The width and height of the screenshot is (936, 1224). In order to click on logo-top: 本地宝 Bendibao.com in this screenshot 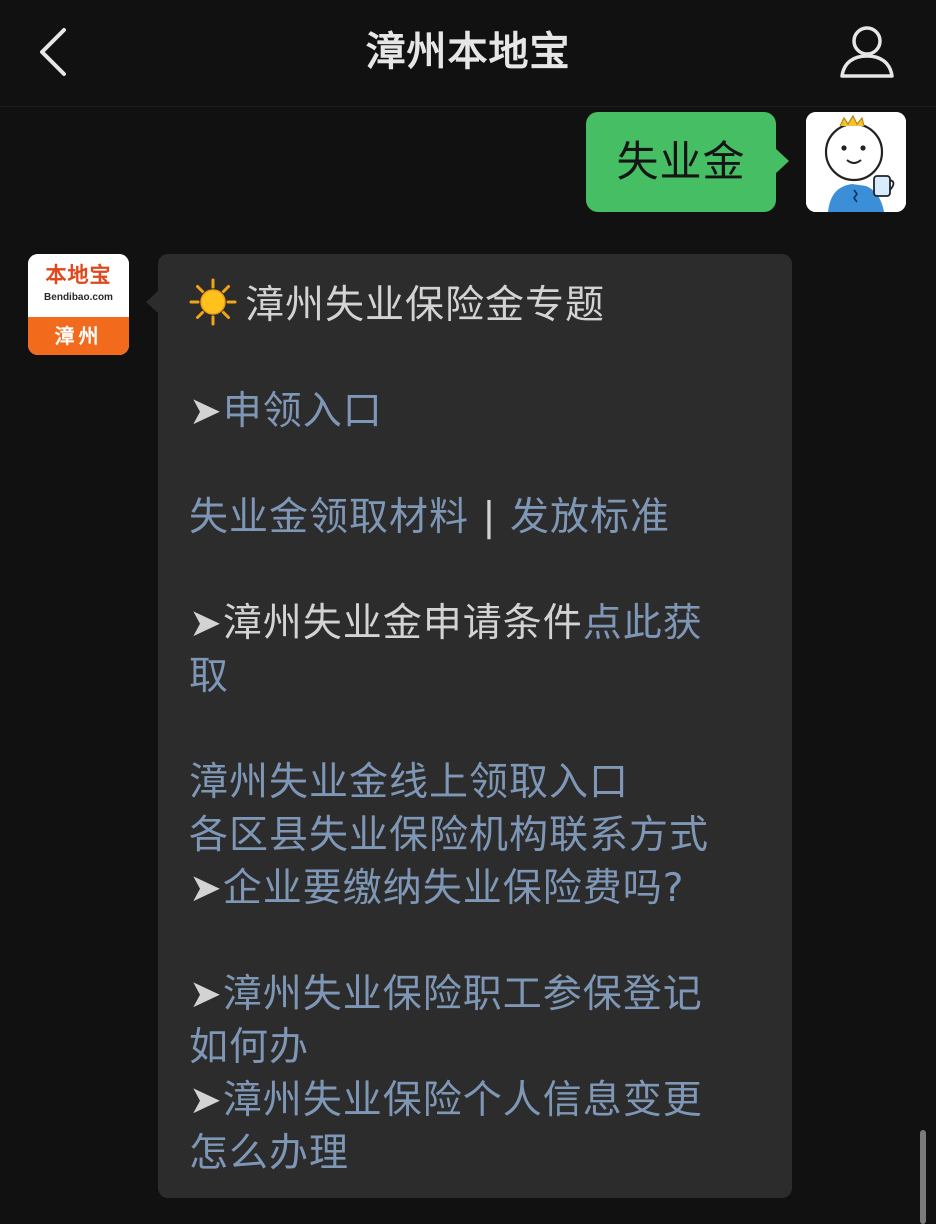, I will do `click(78, 285)`.